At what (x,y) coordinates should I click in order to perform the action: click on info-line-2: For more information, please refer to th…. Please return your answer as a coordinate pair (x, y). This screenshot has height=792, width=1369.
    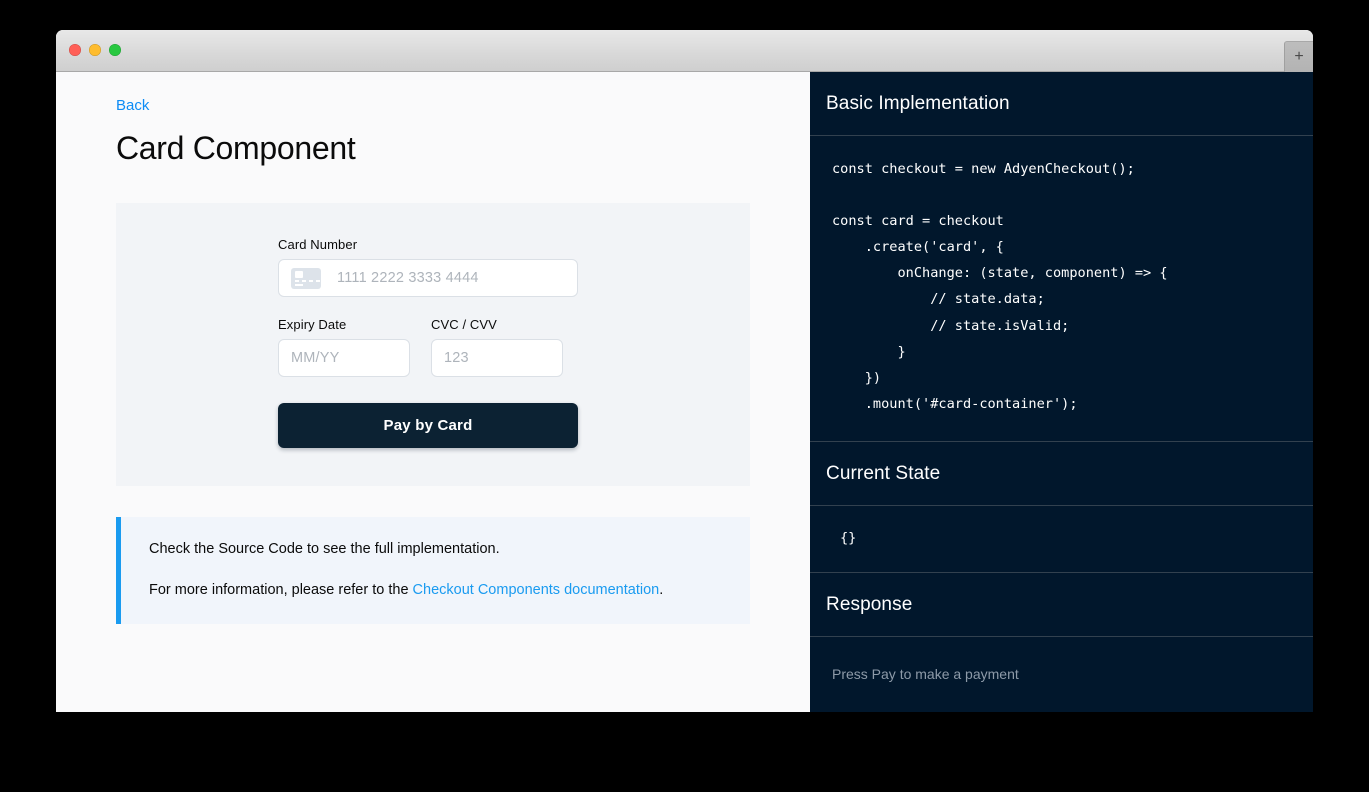
    Looking at the image, I should click on (436, 591).